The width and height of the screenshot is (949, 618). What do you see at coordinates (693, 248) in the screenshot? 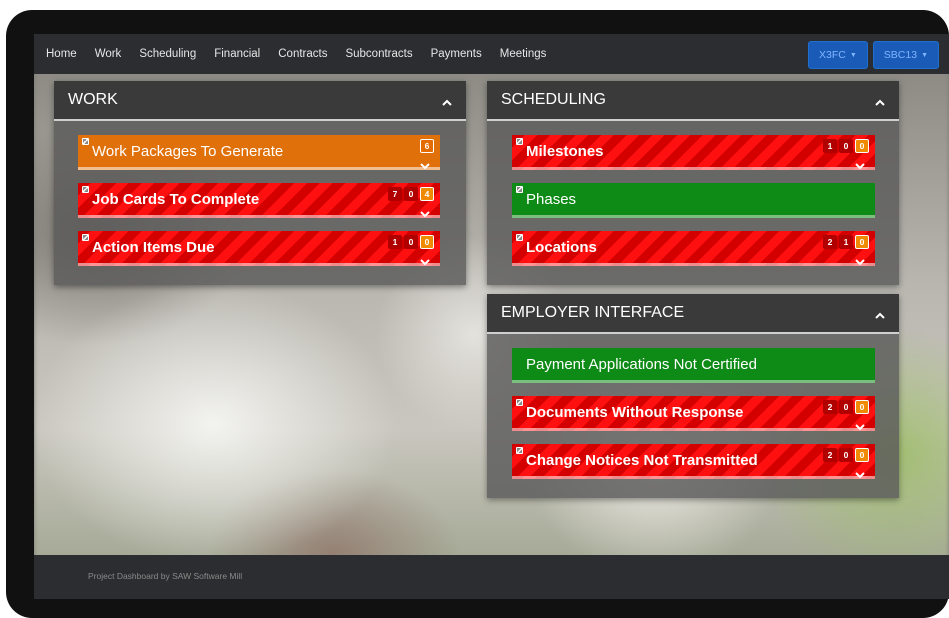
I see `tile-locations: Locations 2 1 0` at bounding box center [693, 248].